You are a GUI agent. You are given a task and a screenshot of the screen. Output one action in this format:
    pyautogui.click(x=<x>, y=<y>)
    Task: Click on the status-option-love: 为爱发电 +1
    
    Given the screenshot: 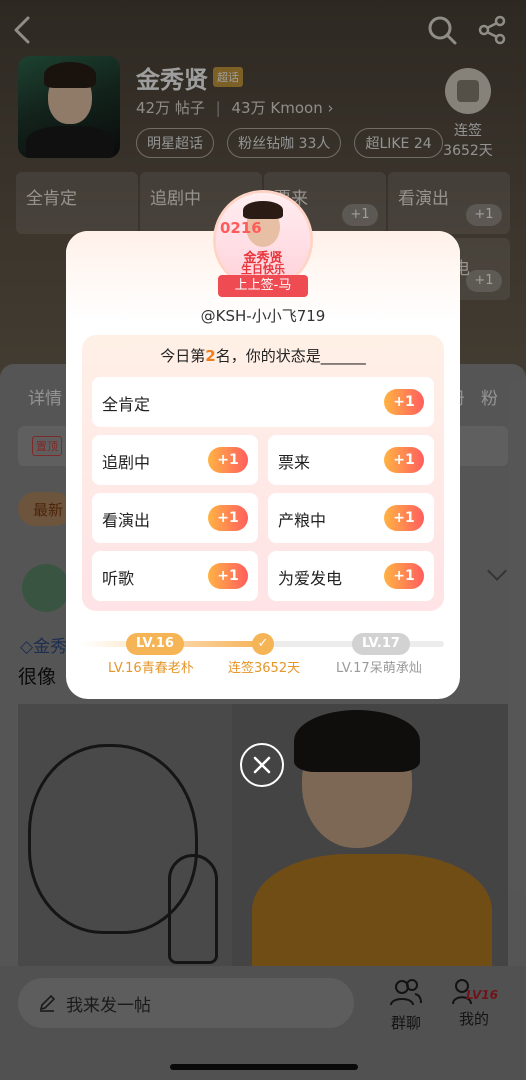 What is the action you would take?
    pyautogui.click(x=351, y=576)
    